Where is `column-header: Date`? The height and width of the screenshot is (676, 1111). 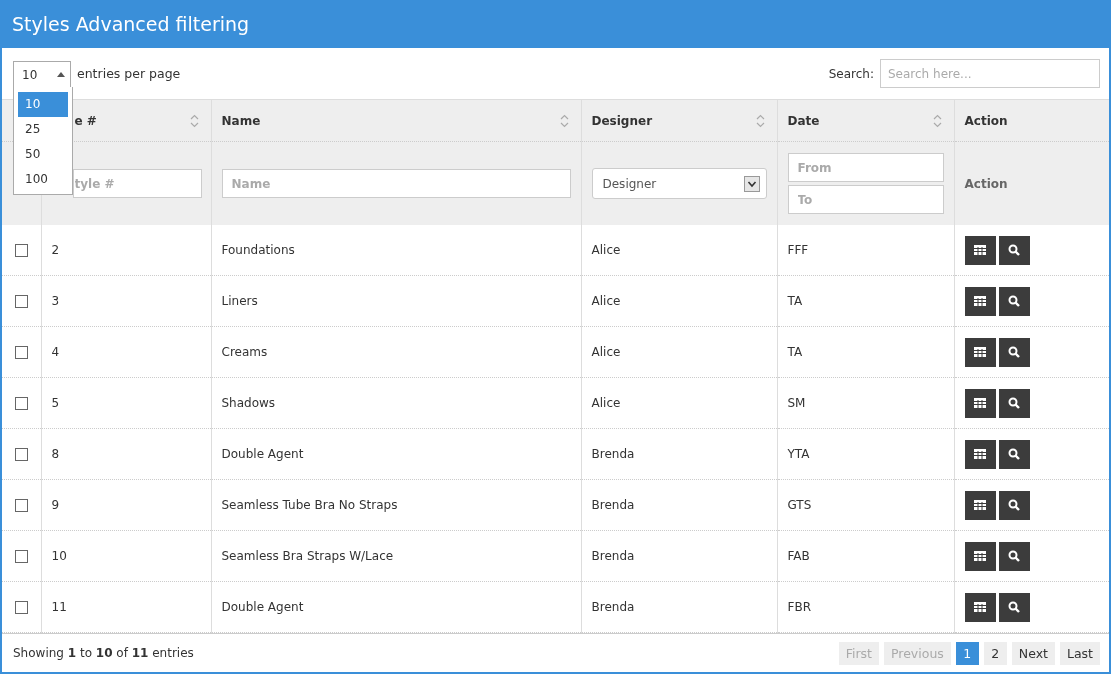 column-header: Date is located at coordinates (803, 120).